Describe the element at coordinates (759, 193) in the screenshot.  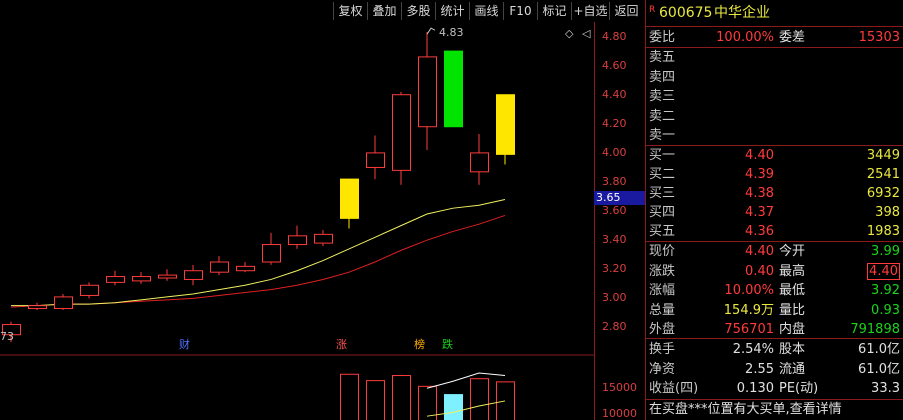
I see `buy-level-price: 4.38` at that location.